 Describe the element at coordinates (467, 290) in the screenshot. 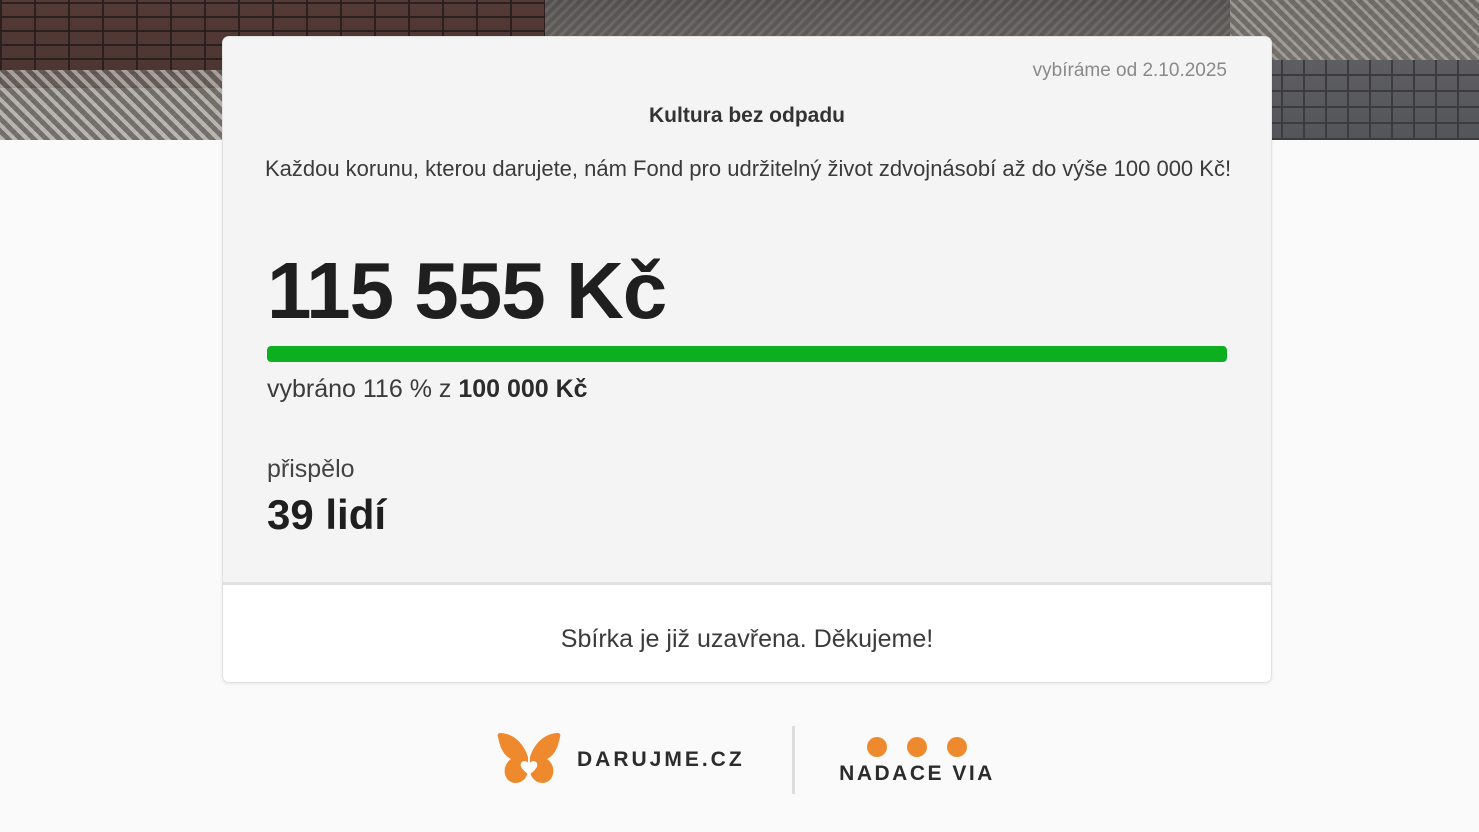

I see `raised-amount: 115 555 Kč` at that location.